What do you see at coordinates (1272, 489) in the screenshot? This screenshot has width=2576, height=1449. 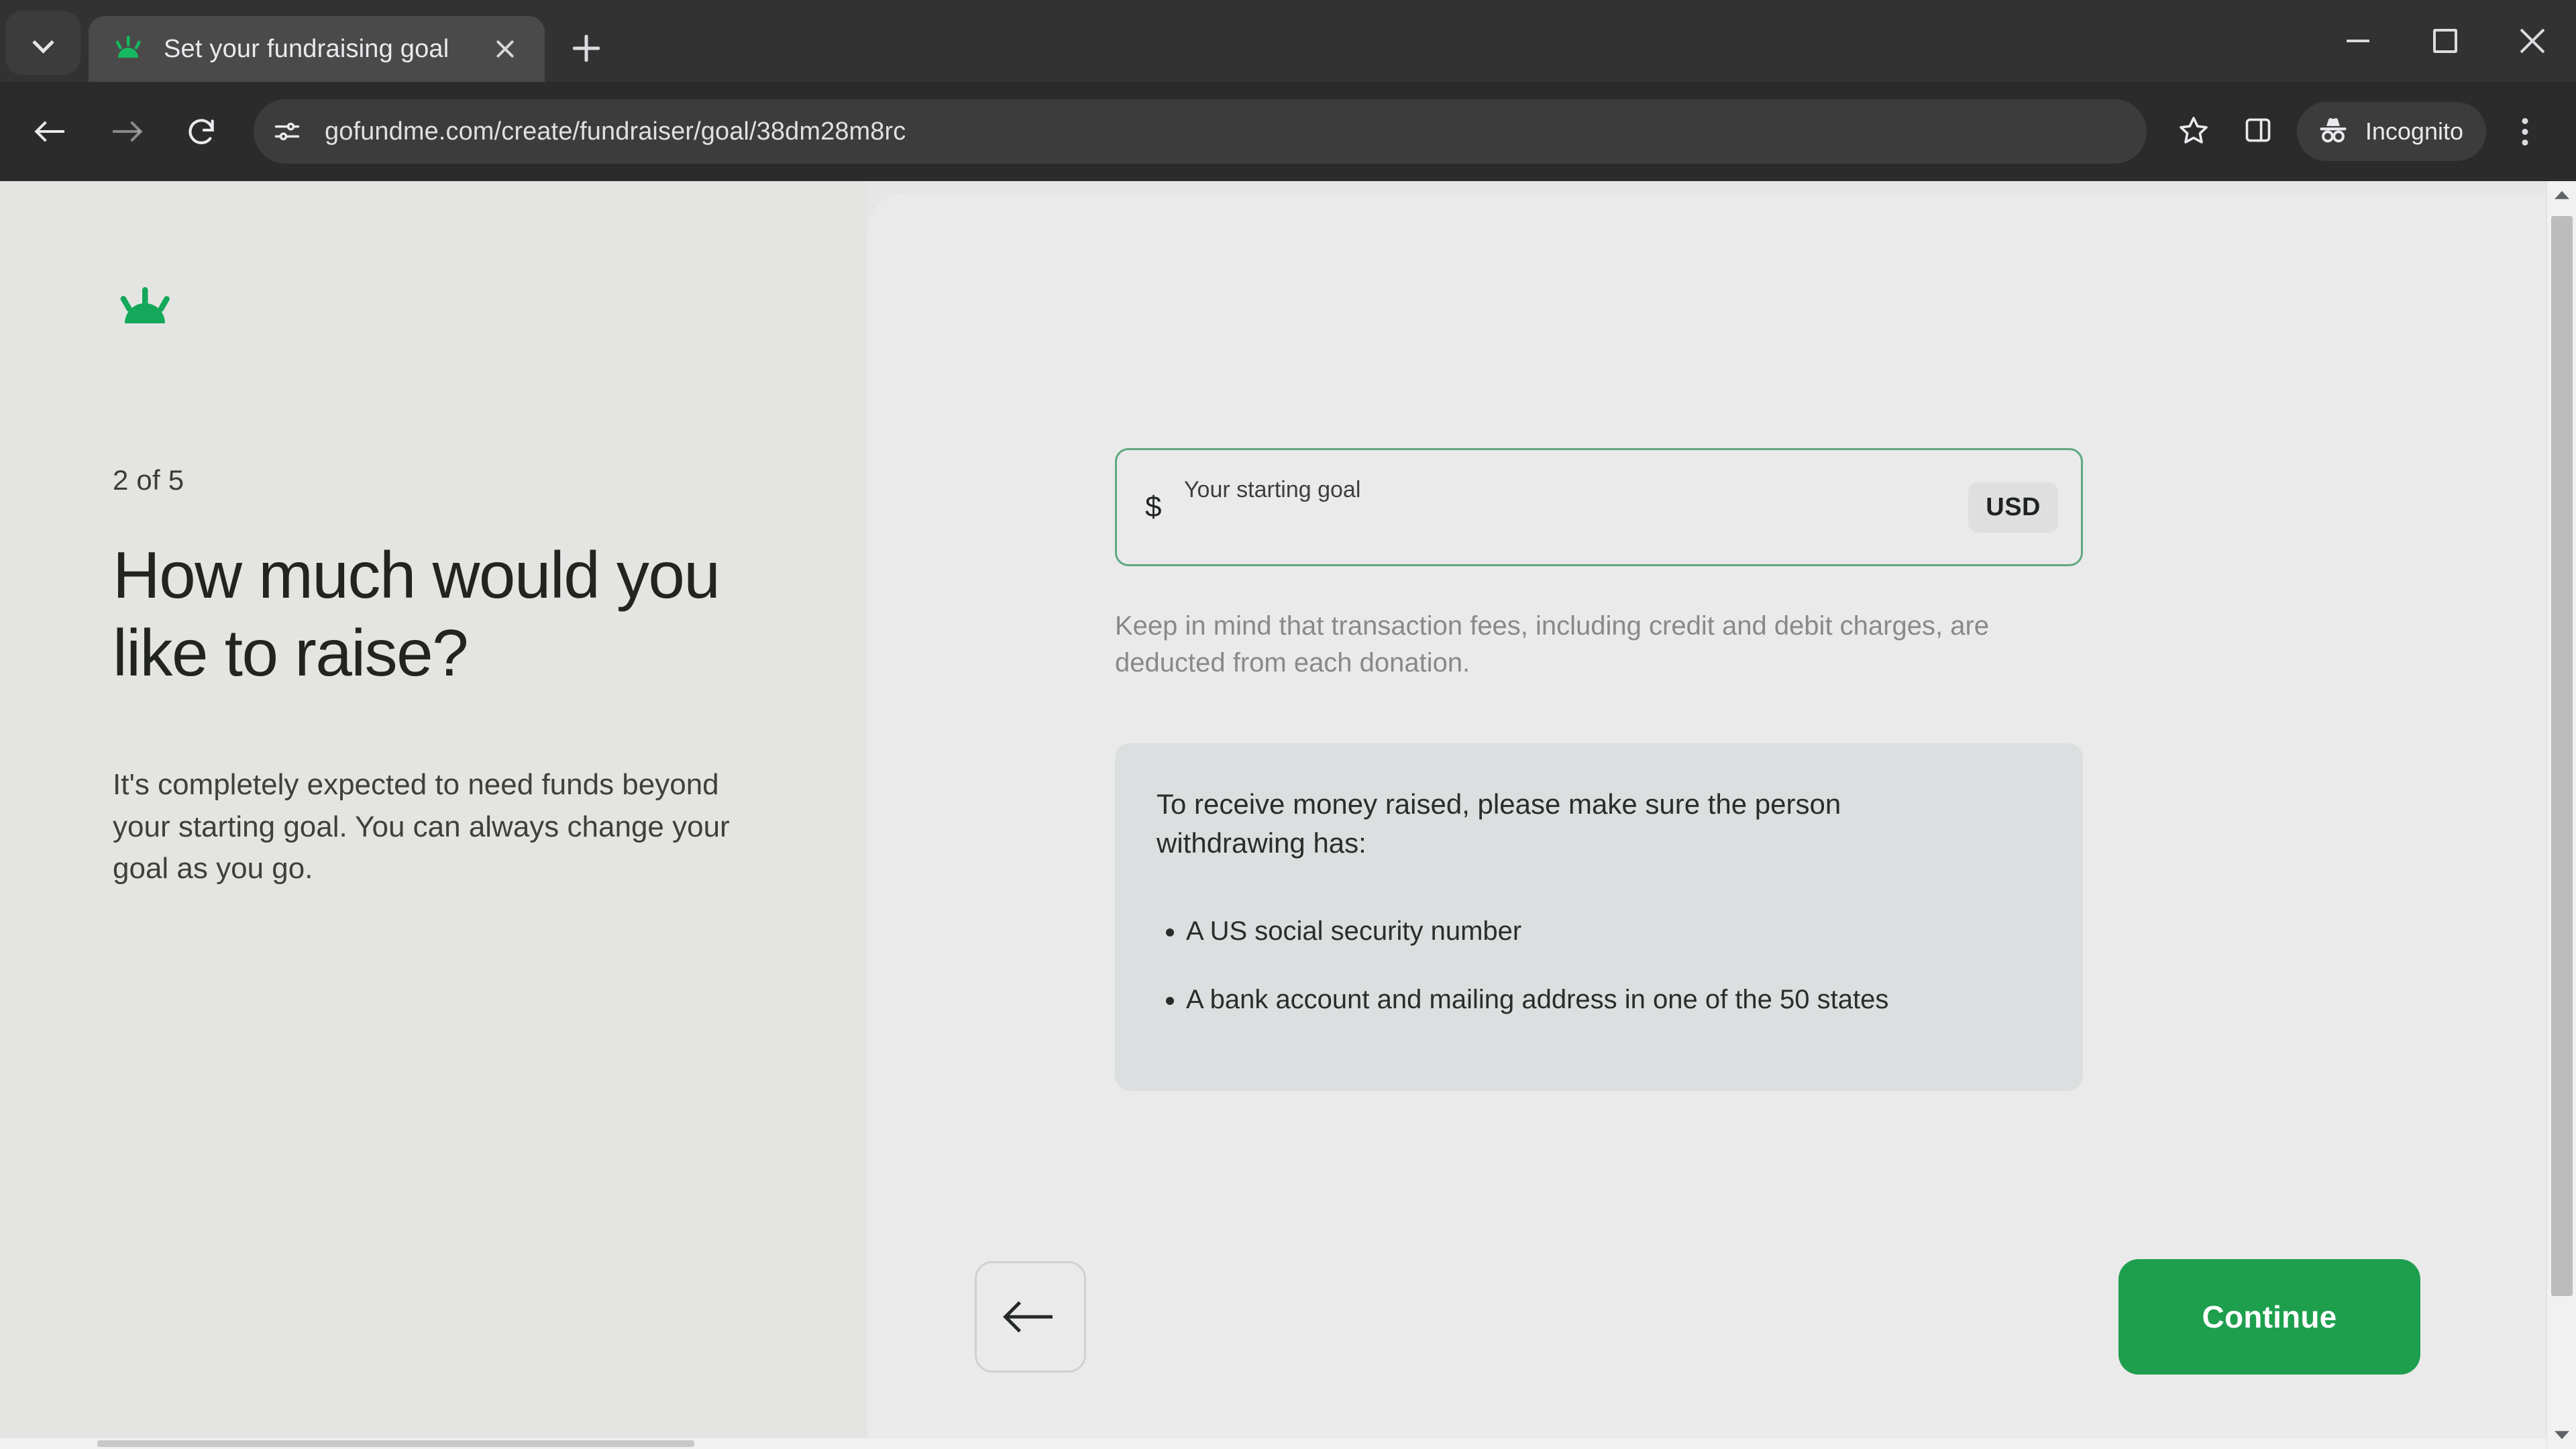 I see `goal-amount-label: Your starting goal` at bounding box center [1272, 489].